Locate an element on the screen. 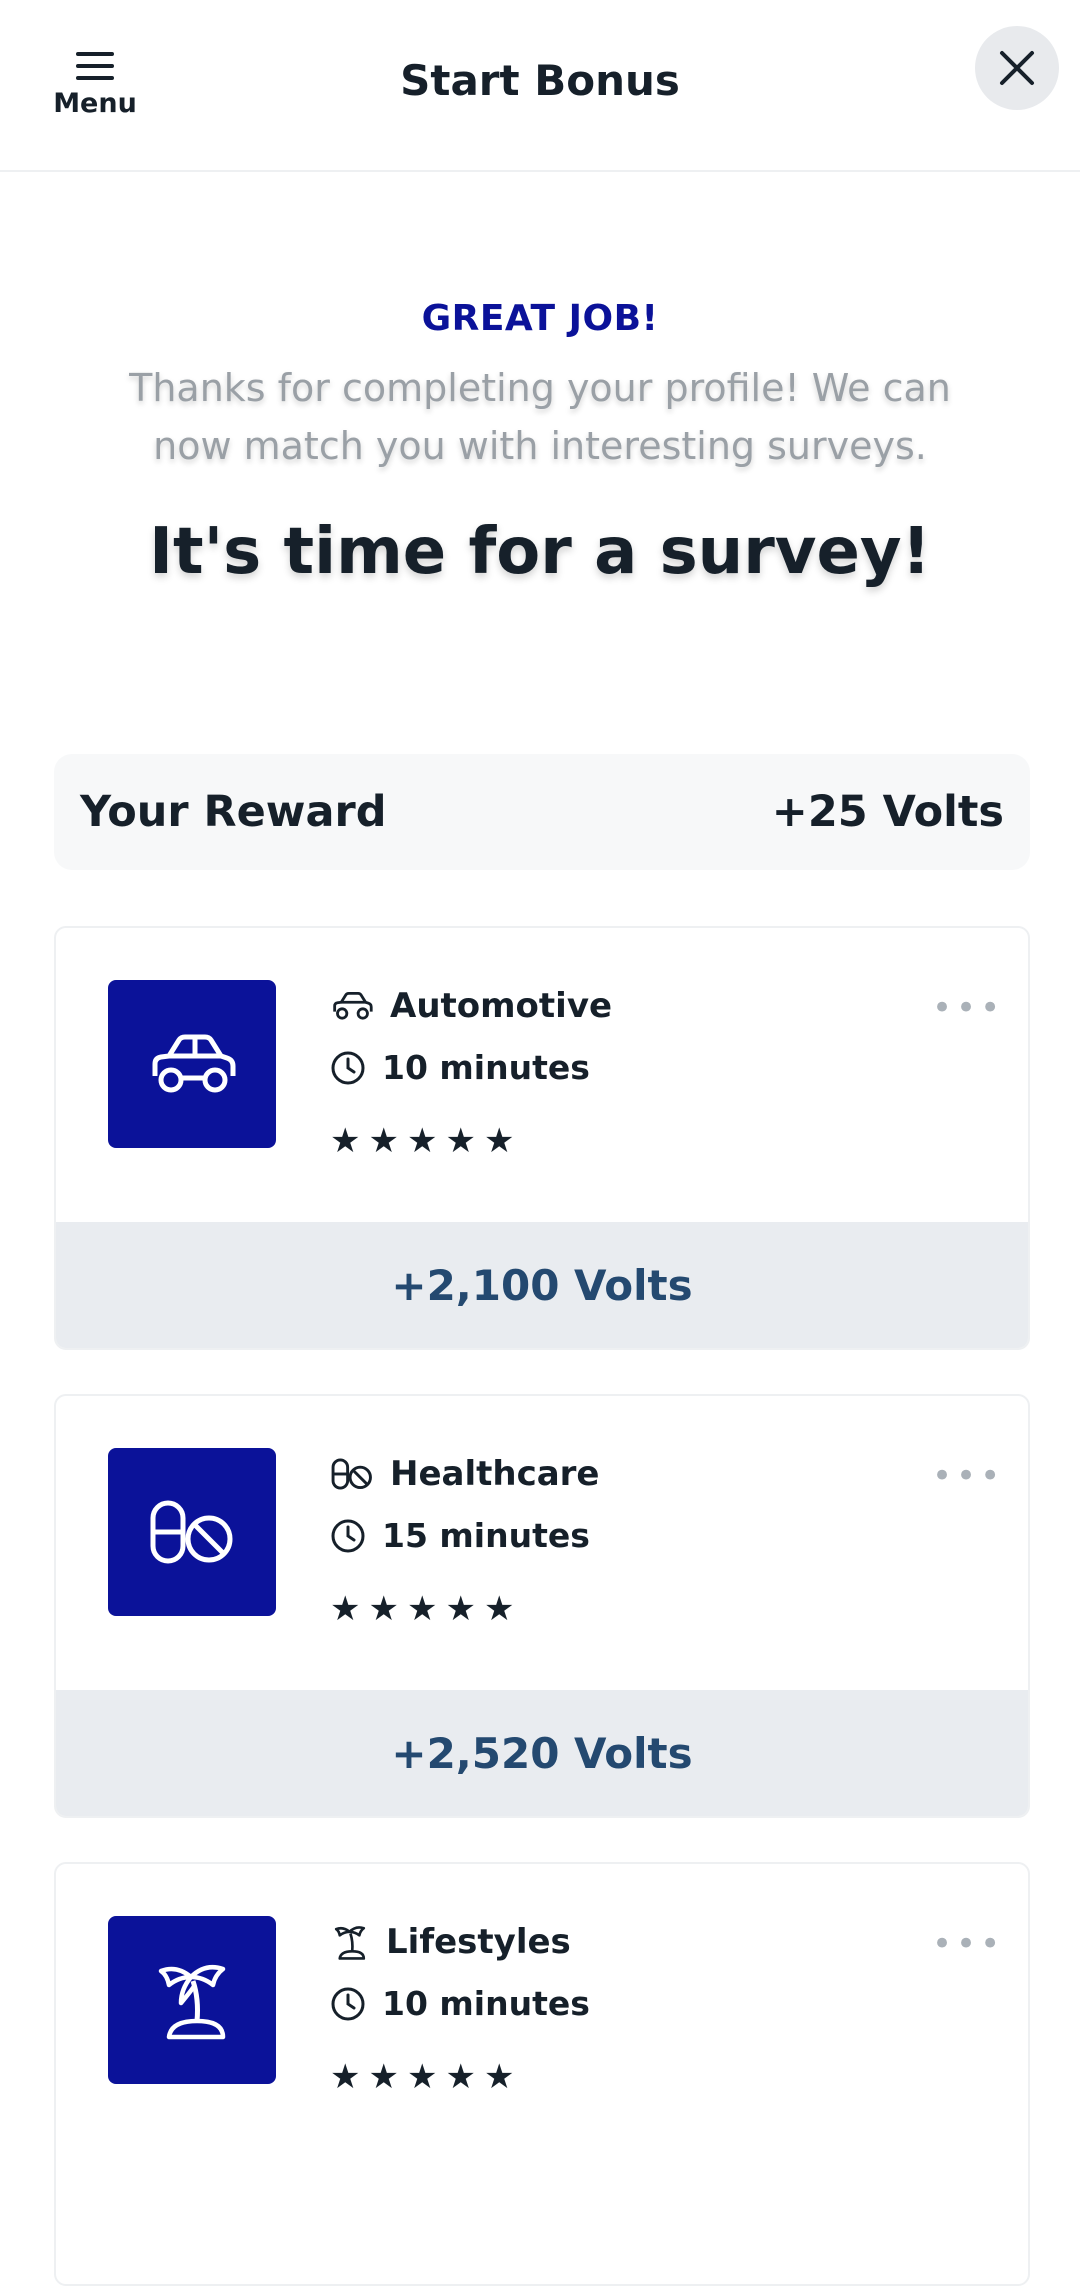 This screenshot has width=1080, height=2286. close-icon is located at coordinates (1017, 68).